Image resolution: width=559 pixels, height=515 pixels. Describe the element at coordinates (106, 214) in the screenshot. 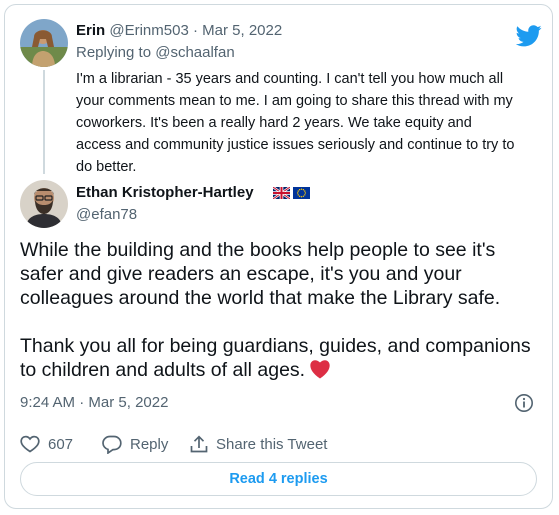

I see `main-author-handle: @efan78` at that location.